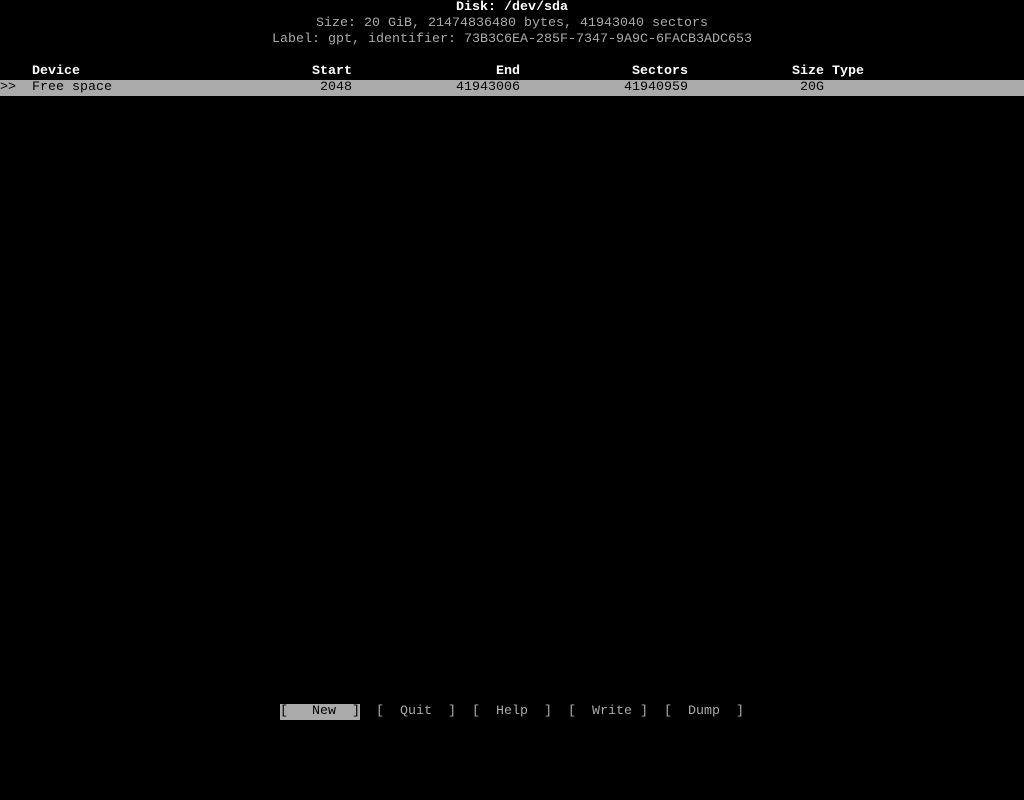 Image resolution: width=1024 pixels, height=800 pixels. I want to click on row-end: 41943006, so click(488, 87).